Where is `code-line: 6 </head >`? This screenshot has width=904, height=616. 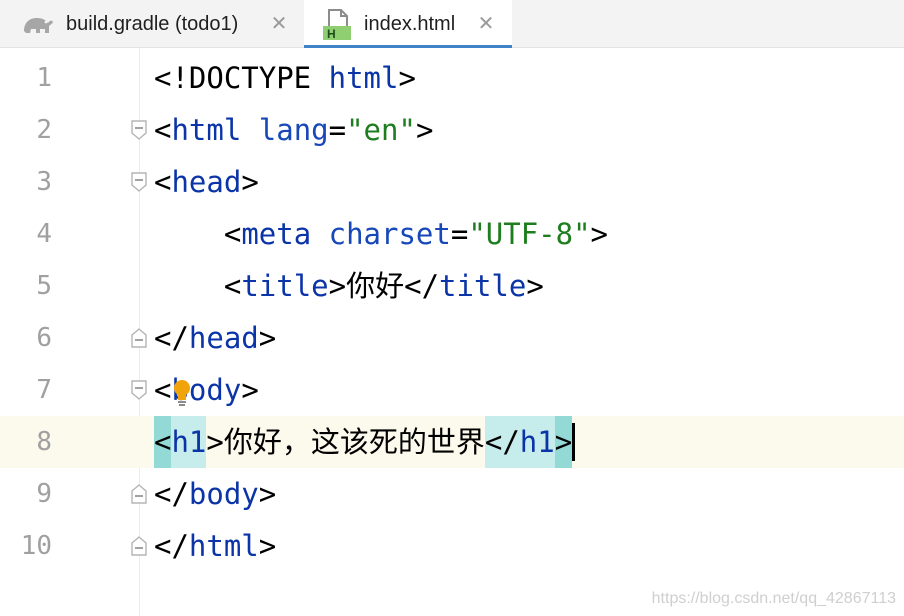
code-line: 6 </head > is located at coordinates (452, 338).